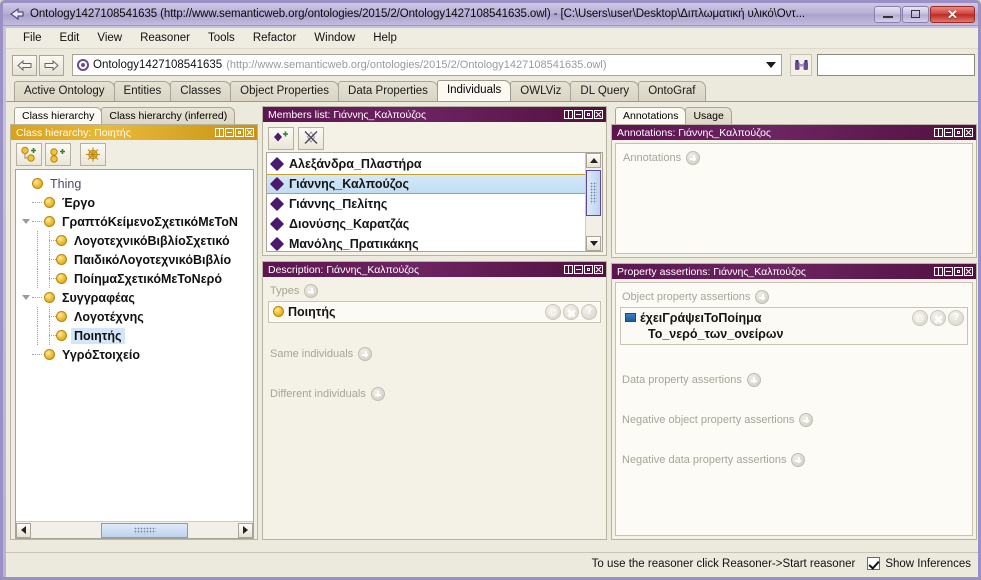 This screenshot has height=580, width=981. What do you see at coordinates (365, 354) in the screenshot?
I see `add-same-individual-button` at bounding box center [365, 354].